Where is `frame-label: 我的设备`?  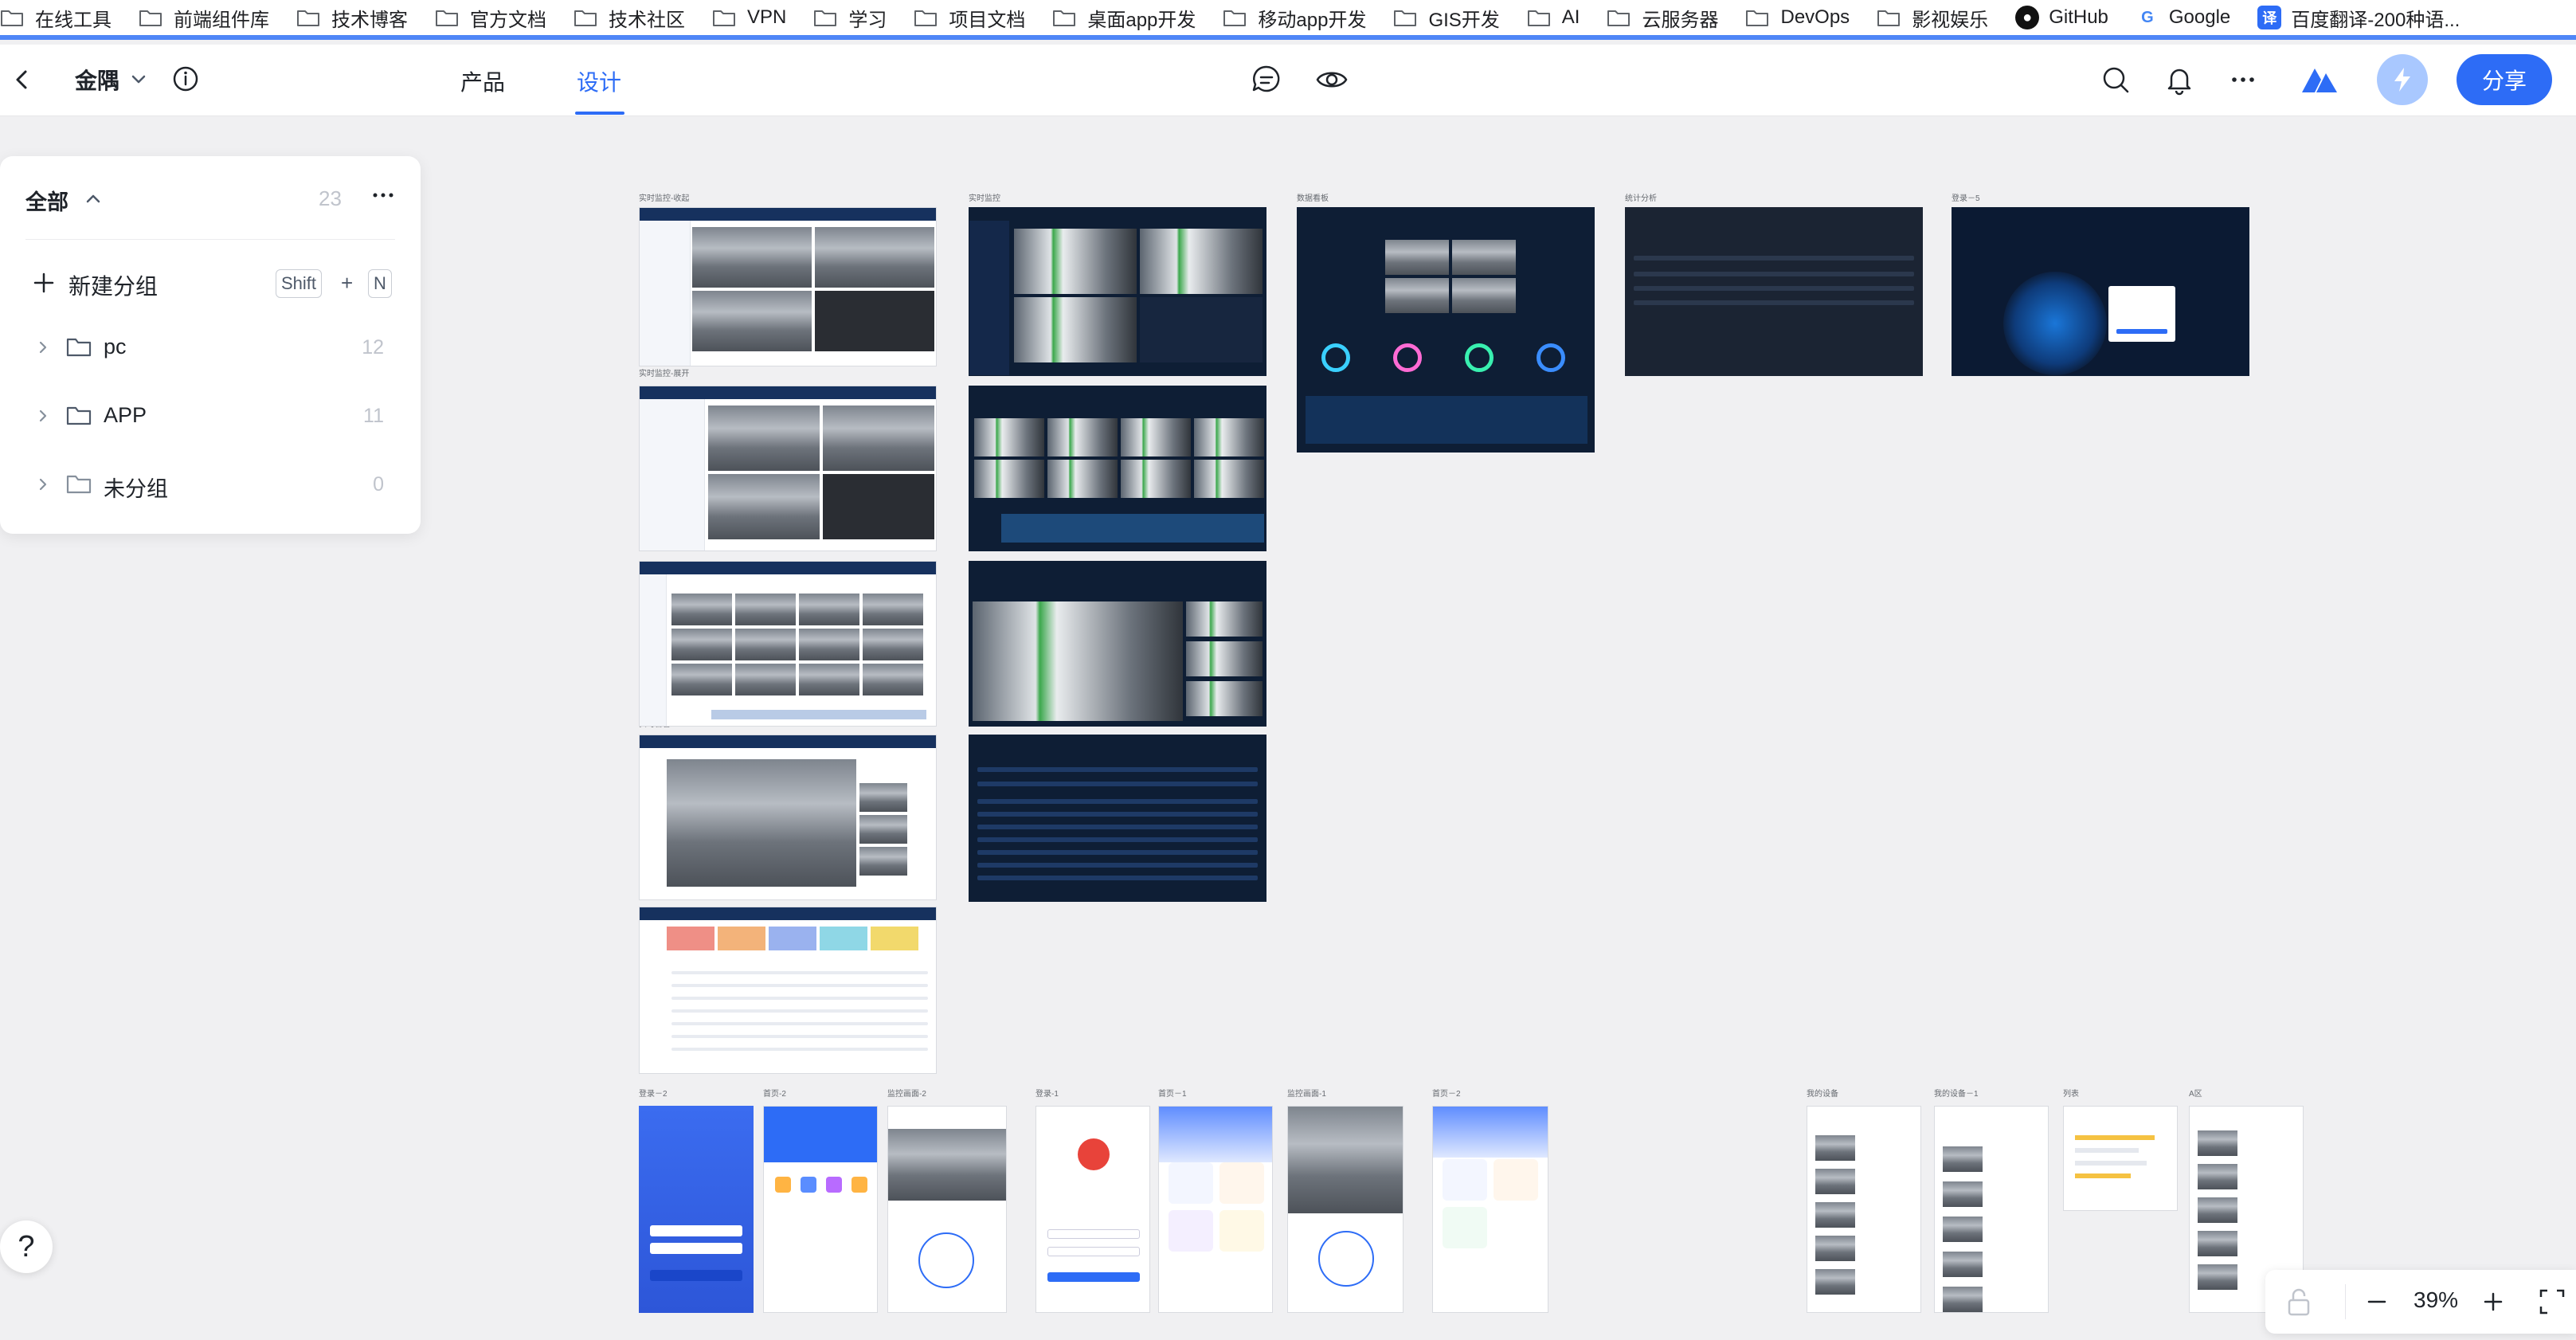
frame-label: 我的设备 is located at coordinates (1822, 1094).